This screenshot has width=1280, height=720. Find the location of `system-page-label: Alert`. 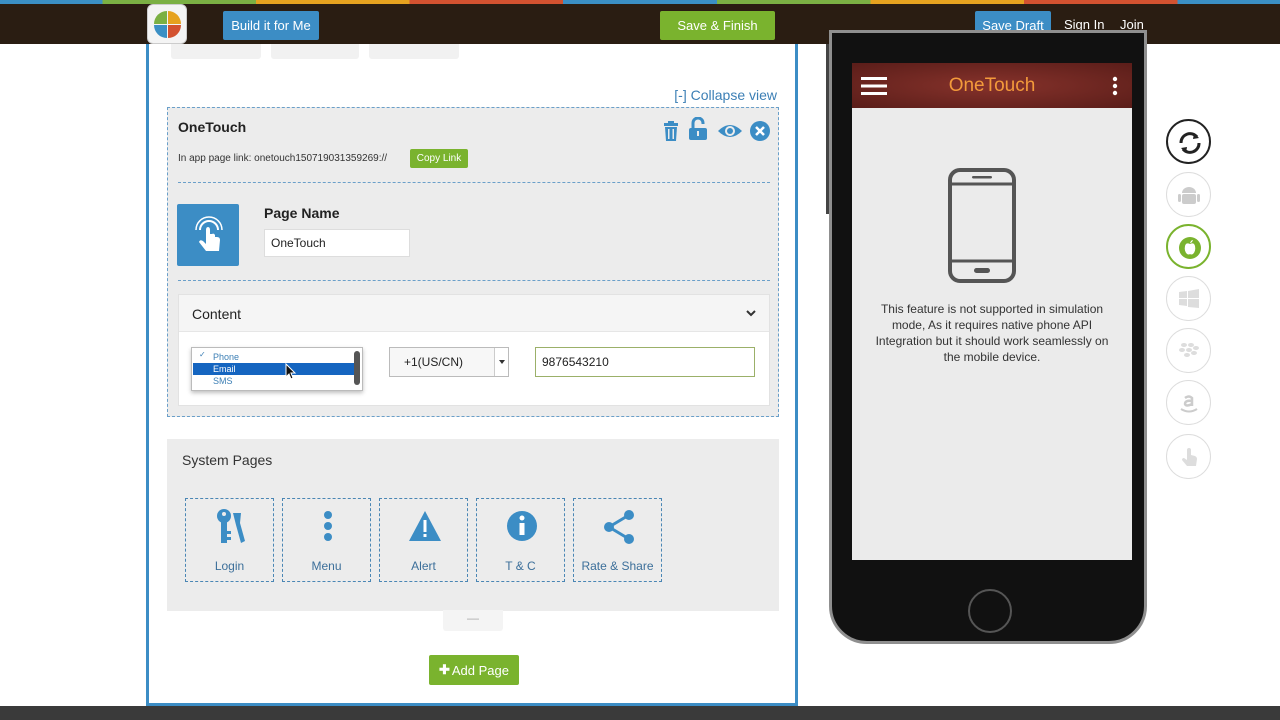

system-page-label: Alert is located at coordinates (423, 566).